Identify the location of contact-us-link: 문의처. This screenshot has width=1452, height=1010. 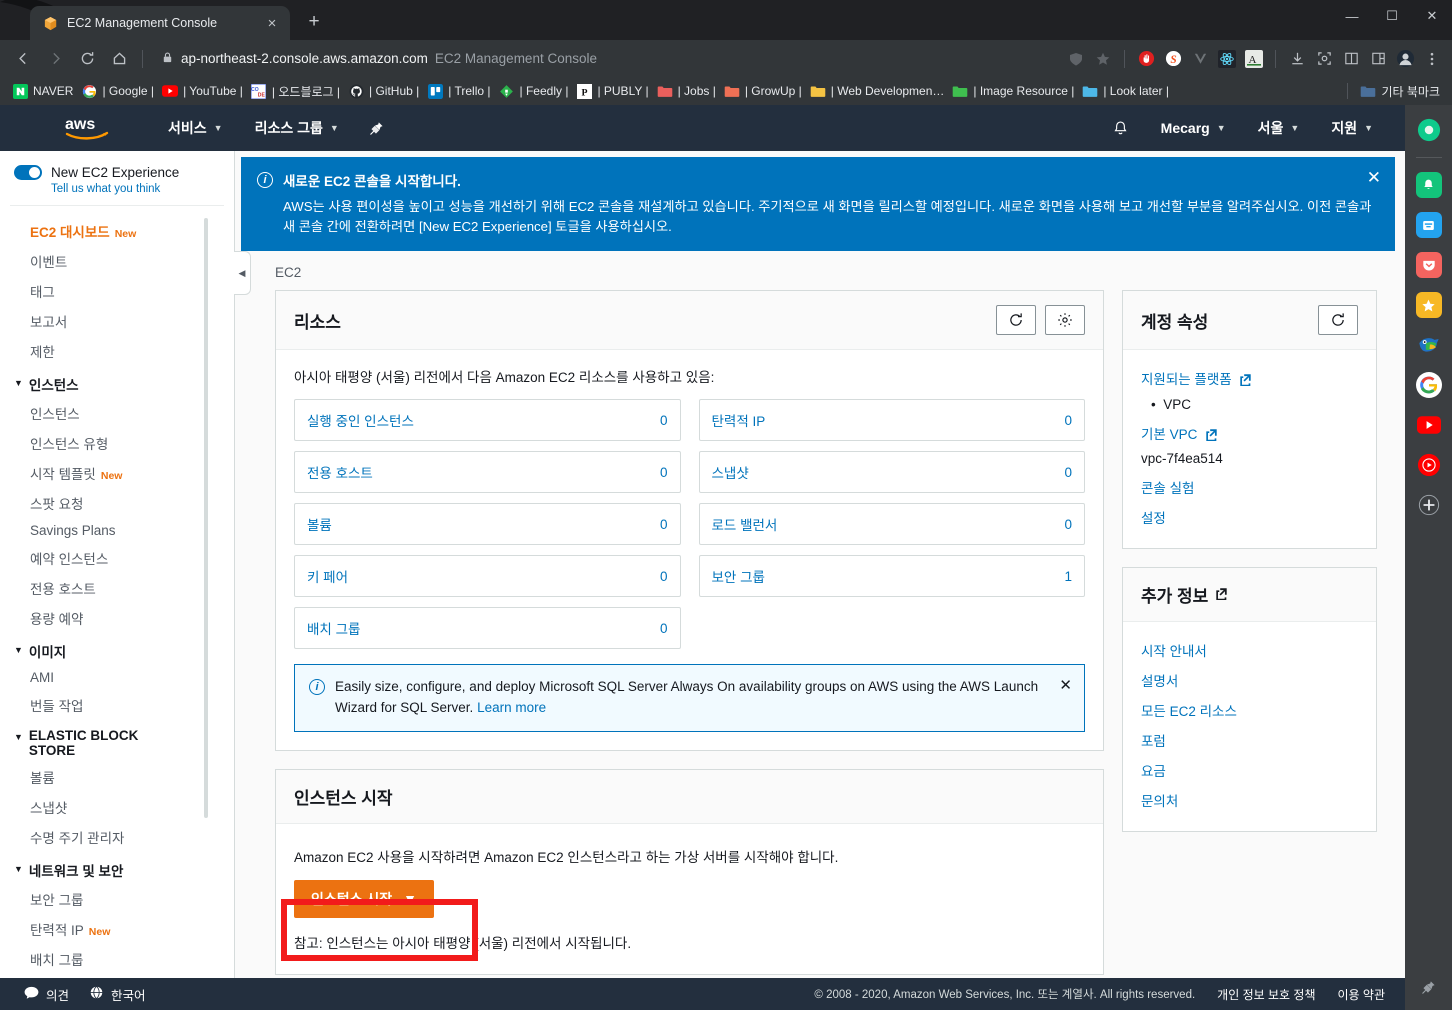
(1249, 800).